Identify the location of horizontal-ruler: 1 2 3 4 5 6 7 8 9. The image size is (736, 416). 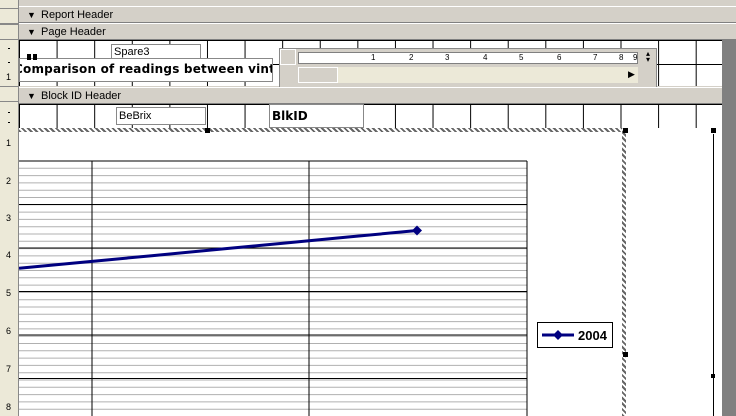
(468, 58).